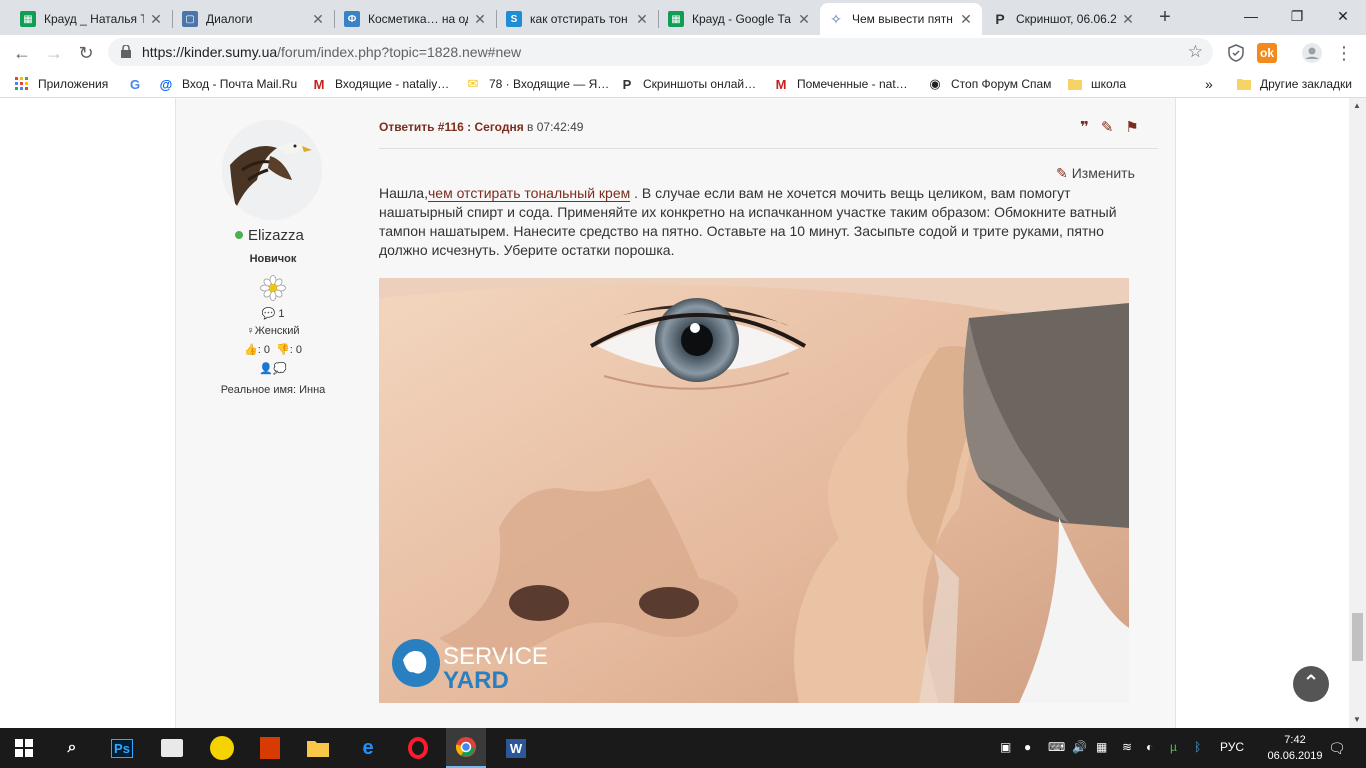  What do you see at coordinates (768, 148) in the screenshot?
I see `post-divider` at bounding box center [768, 148].